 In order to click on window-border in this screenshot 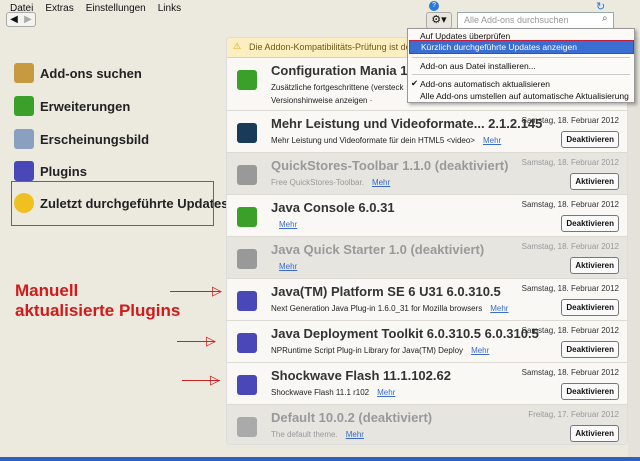, I will do `click(320, 459)`.